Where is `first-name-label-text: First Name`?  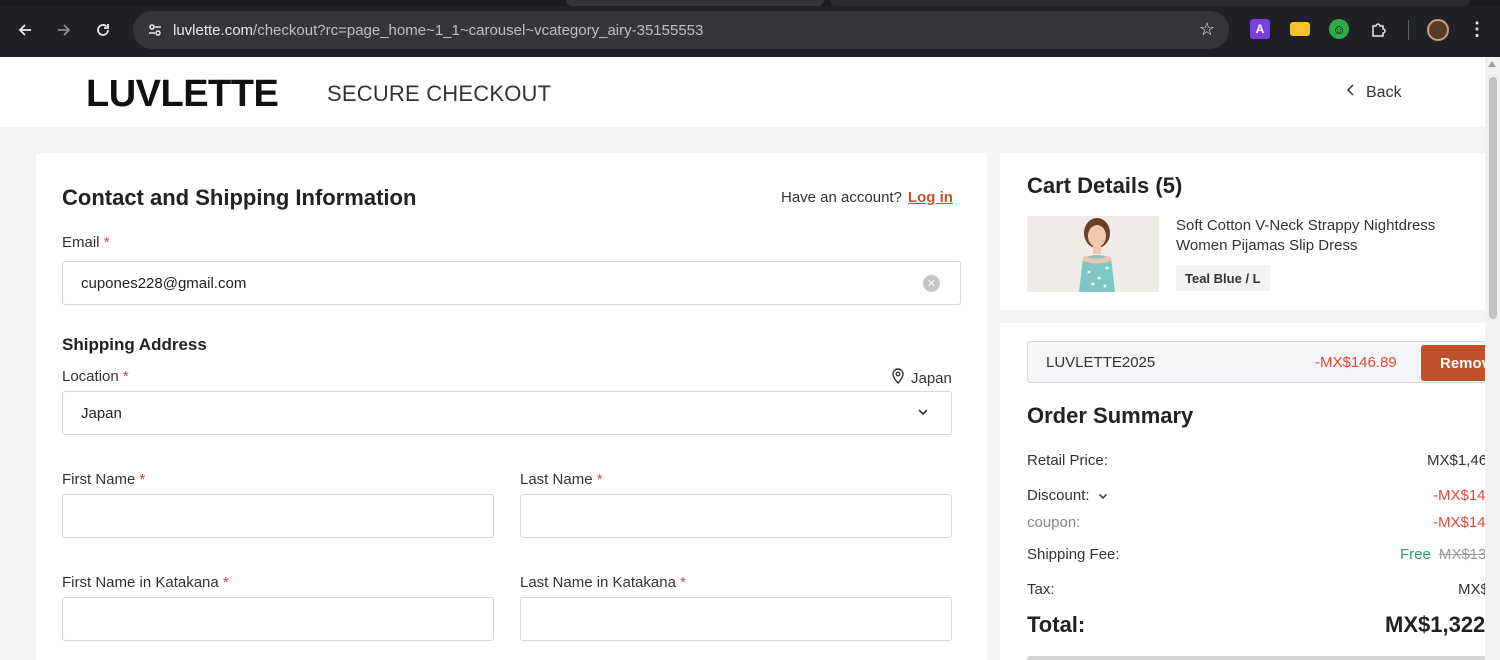
first-name-label-text: First Name is located at coordinates (99, 479).